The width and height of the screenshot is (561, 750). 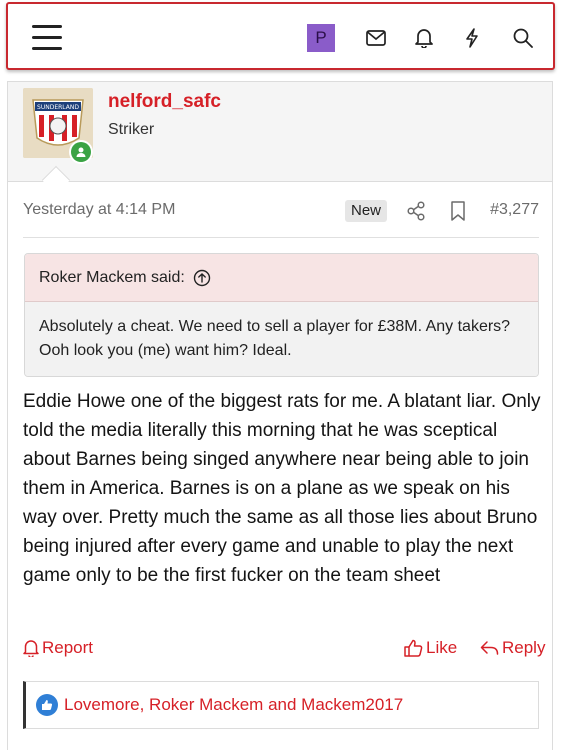 I want to click on mail-icon, so click(x=376, y=38).